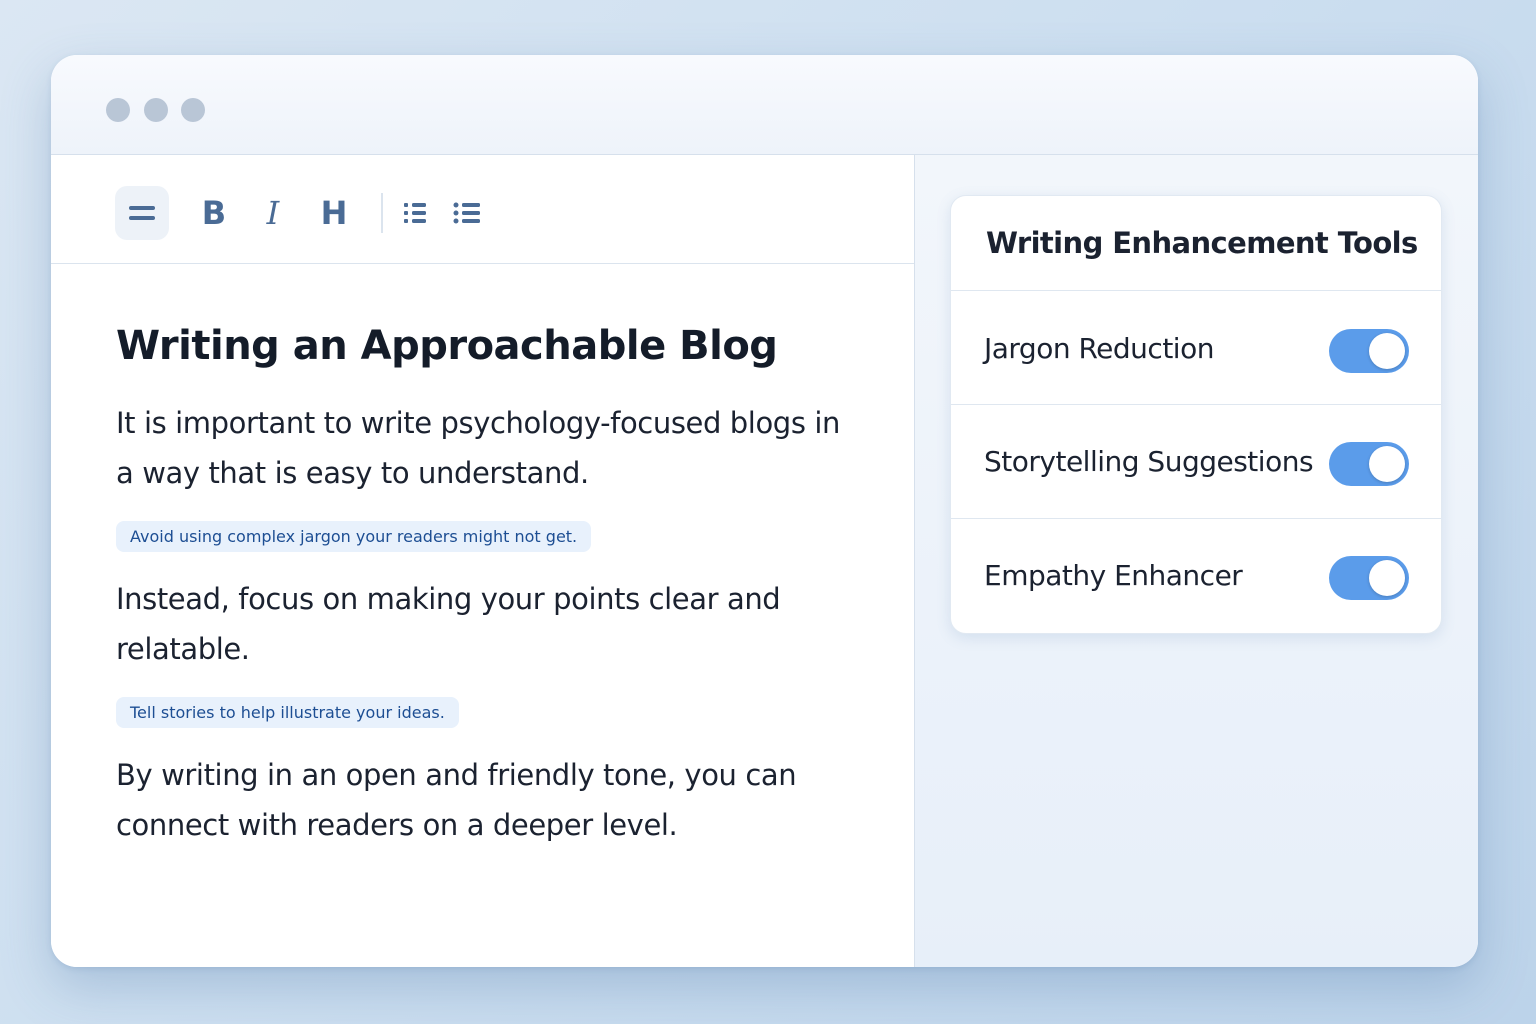 This screenshot has height=1024, width=1536. Describe the element at coordinates (156, 110) in the screenshot. I see `window-minimize-dot` at that location.